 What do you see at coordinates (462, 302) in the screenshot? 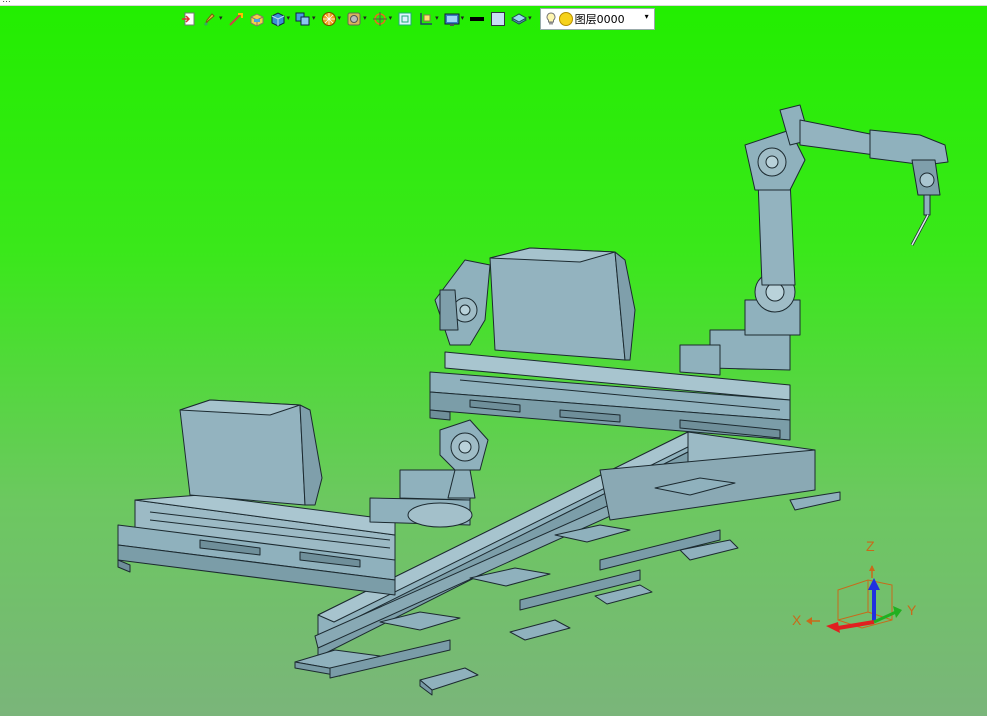
I see `middle-robot-arm` at bounding box center [462, 302].